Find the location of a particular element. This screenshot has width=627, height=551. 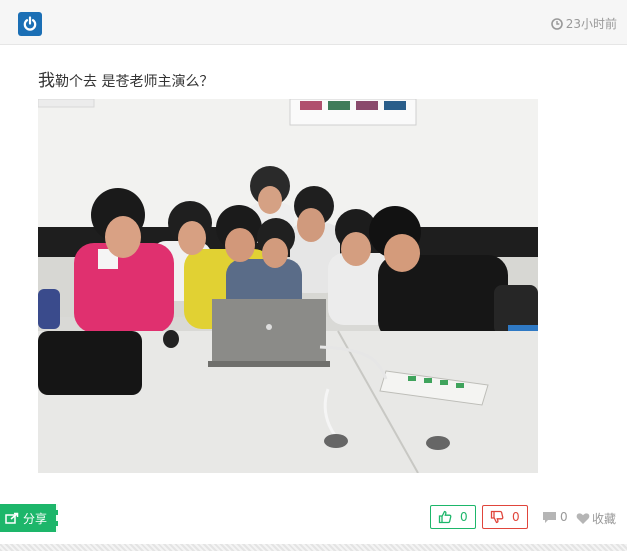

favorite-button: 收藏 is located at coordinates (596, 518).